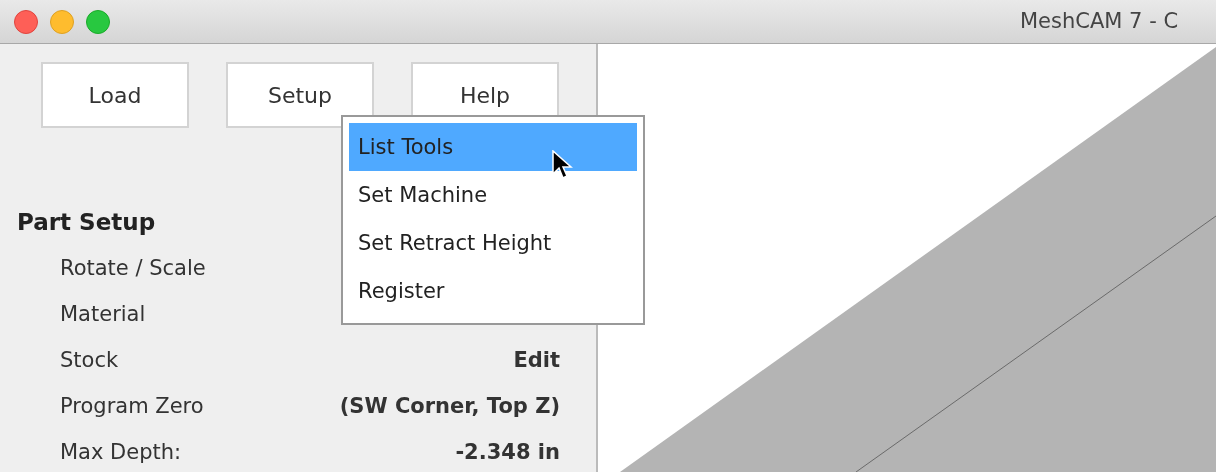 Image resolution: width=1216 pixels, height=472 pixels. What do you see at coordinates (536, 360) in the screenshot?
I see `setting-value: Edit` at bounding box center [536, 360].